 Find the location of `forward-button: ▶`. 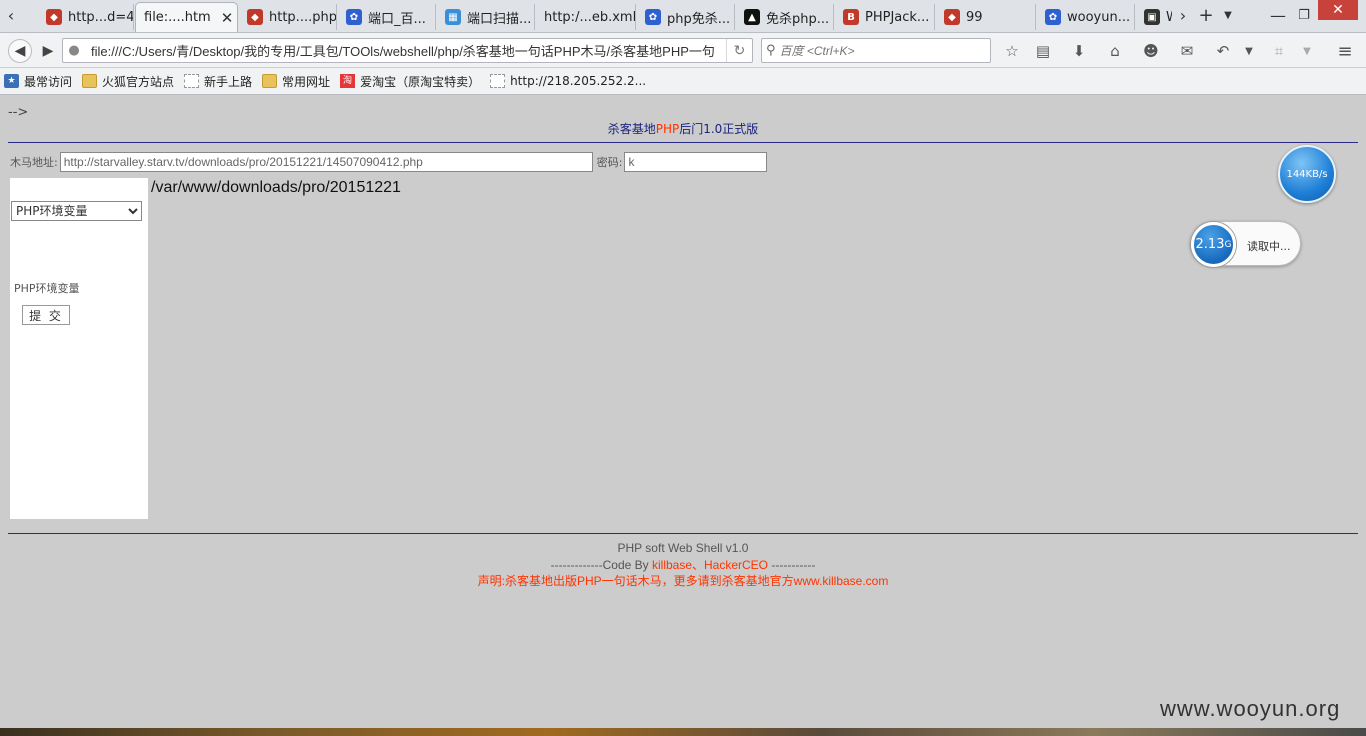

forward-button: ▶ is located at coordinates (48, 51).